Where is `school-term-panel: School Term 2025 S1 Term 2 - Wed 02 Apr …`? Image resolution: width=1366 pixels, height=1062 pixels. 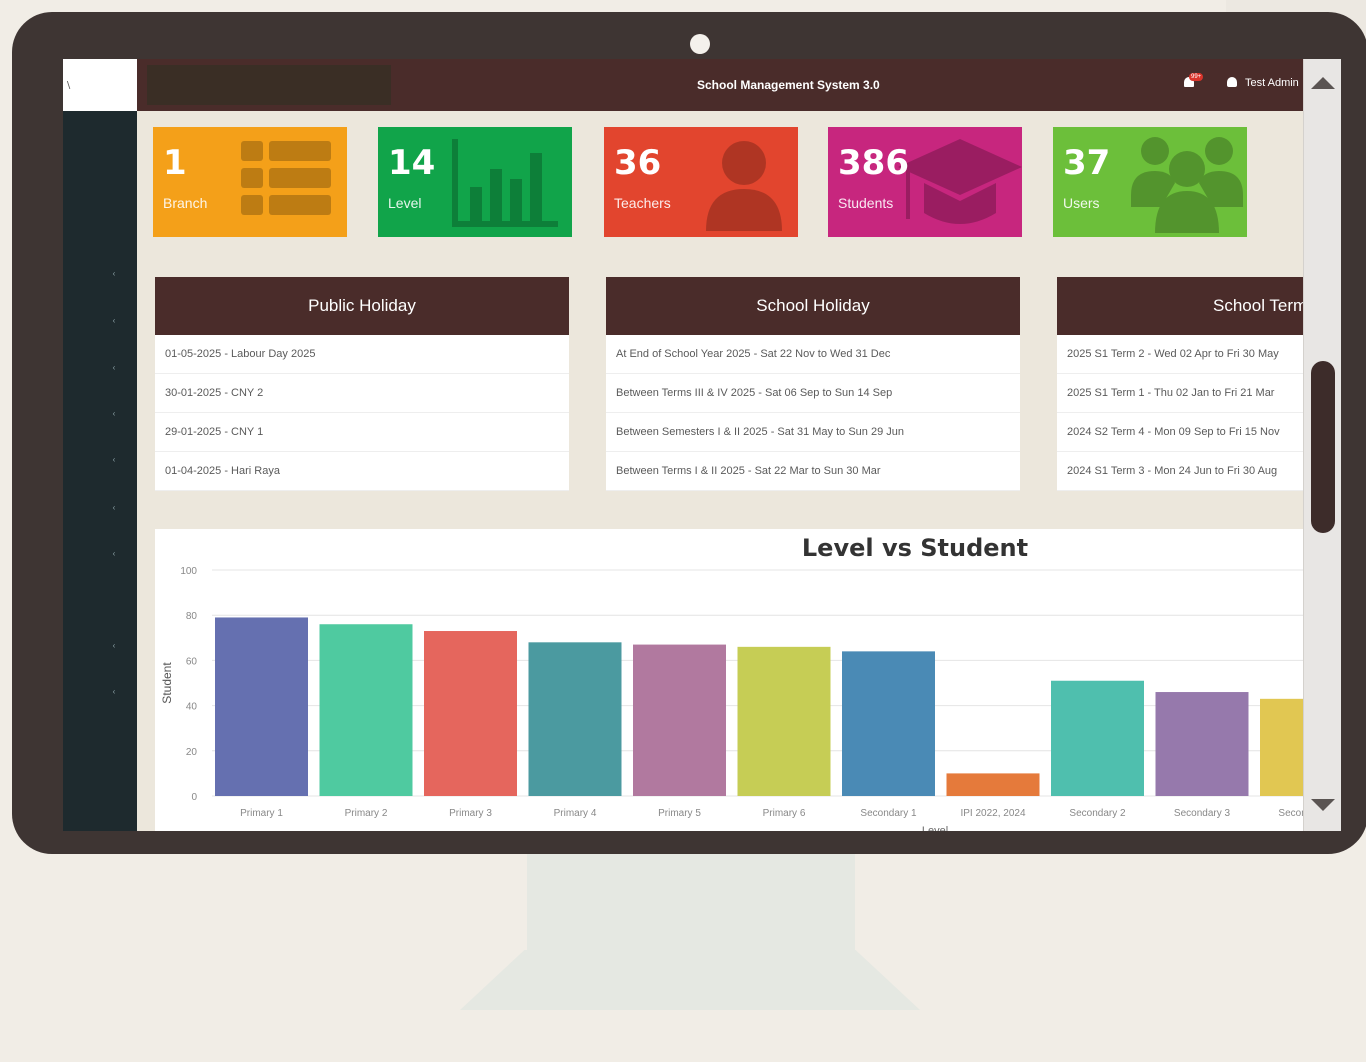
school-term-panel: School Term 2025 S1 Term 2 - Wed 02 Apr … is located at coordinates (1199, 384).